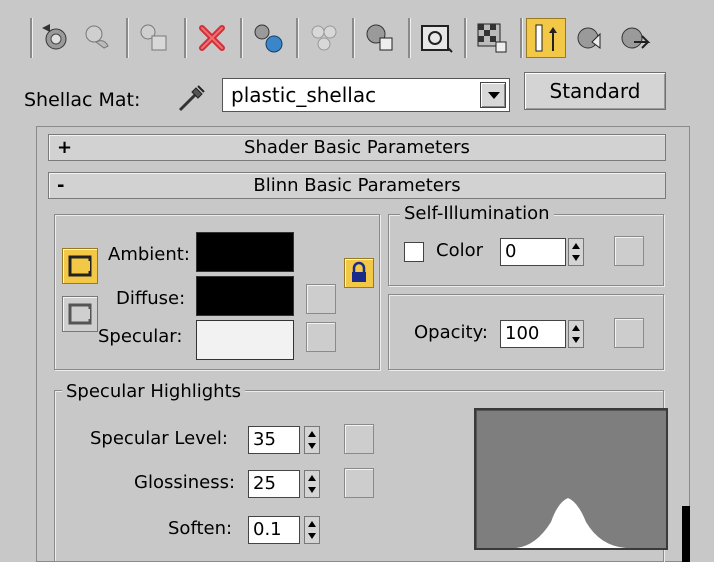 The width and height of the screenshot is (714, 562). I want to click on specular-level-field: 35, so click(274, 440).